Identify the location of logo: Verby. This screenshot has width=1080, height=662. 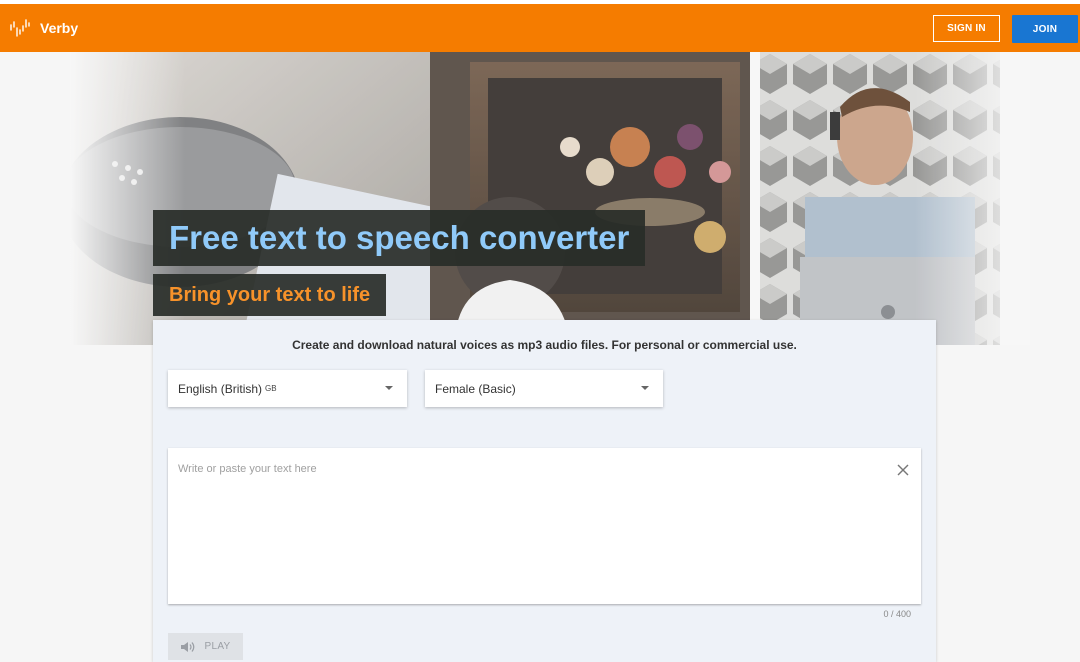
(43, 28).